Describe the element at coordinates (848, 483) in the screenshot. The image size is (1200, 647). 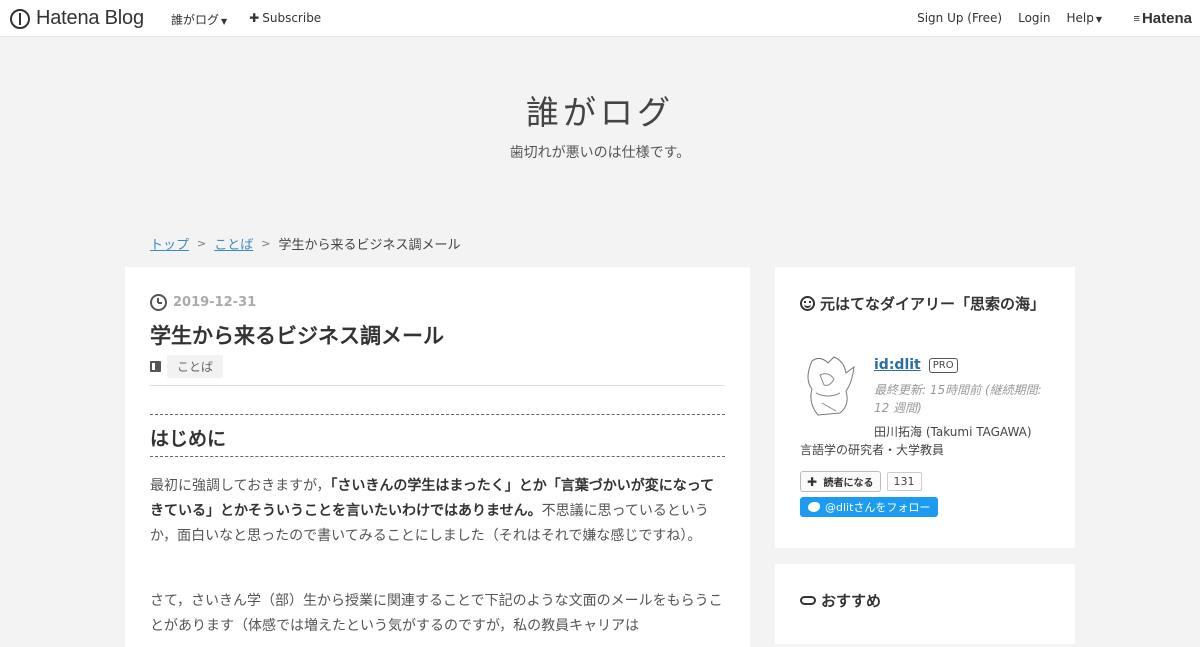
I see `become-reader-label: 読者になる` at that location.